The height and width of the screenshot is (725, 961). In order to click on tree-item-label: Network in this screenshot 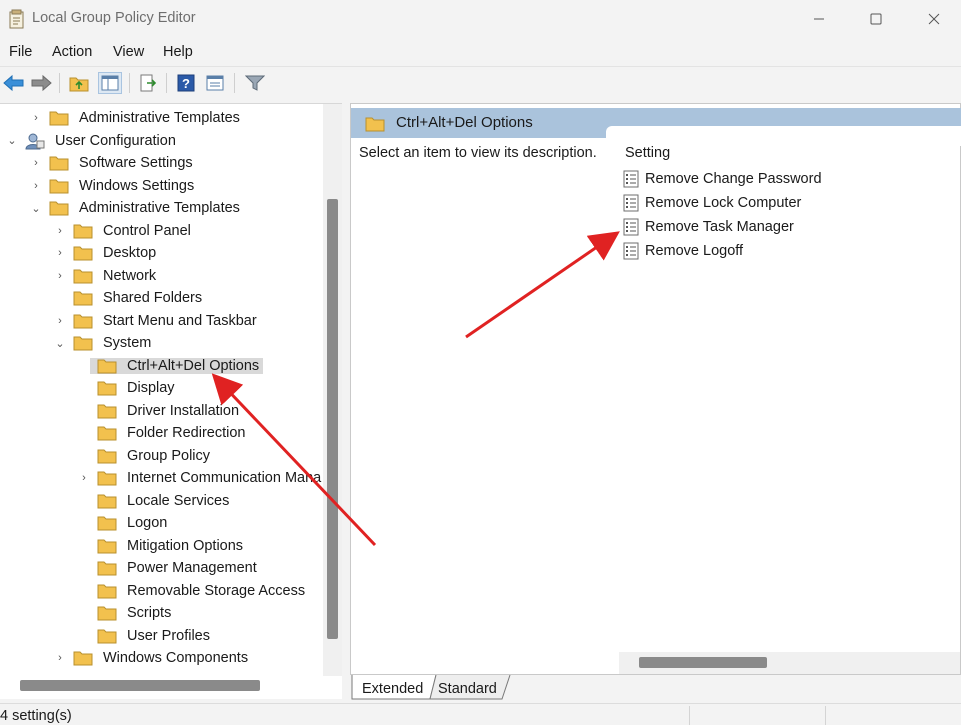, I will do `click(130, 275)`.